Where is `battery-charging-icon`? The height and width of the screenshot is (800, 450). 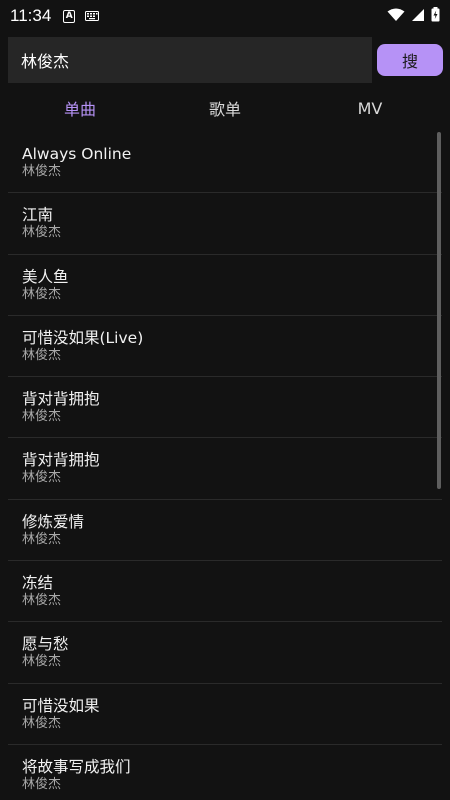 battery-charging-icon is located at coordinates (435, 16).